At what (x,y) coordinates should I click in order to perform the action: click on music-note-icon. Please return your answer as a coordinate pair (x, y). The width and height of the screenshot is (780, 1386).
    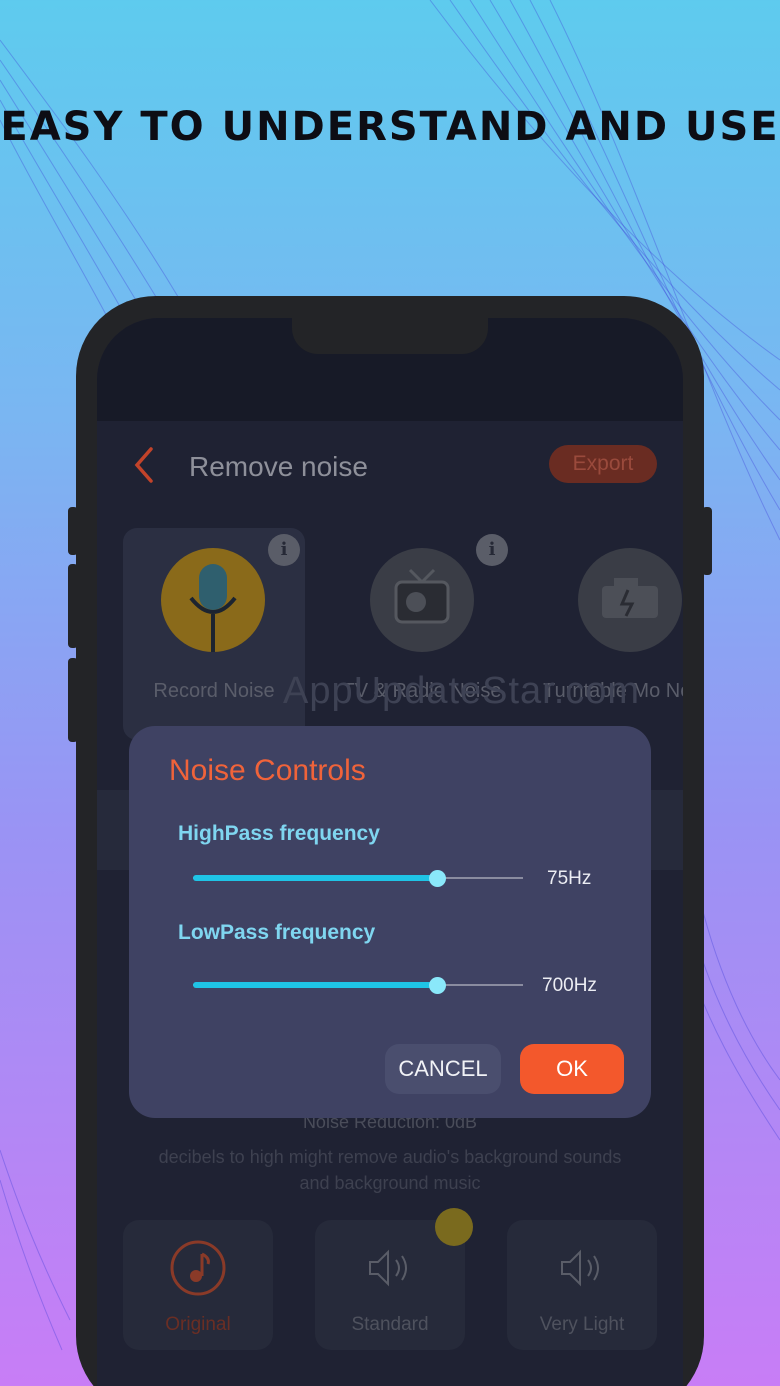
    Looking at the image, I should click on (198, 1268).